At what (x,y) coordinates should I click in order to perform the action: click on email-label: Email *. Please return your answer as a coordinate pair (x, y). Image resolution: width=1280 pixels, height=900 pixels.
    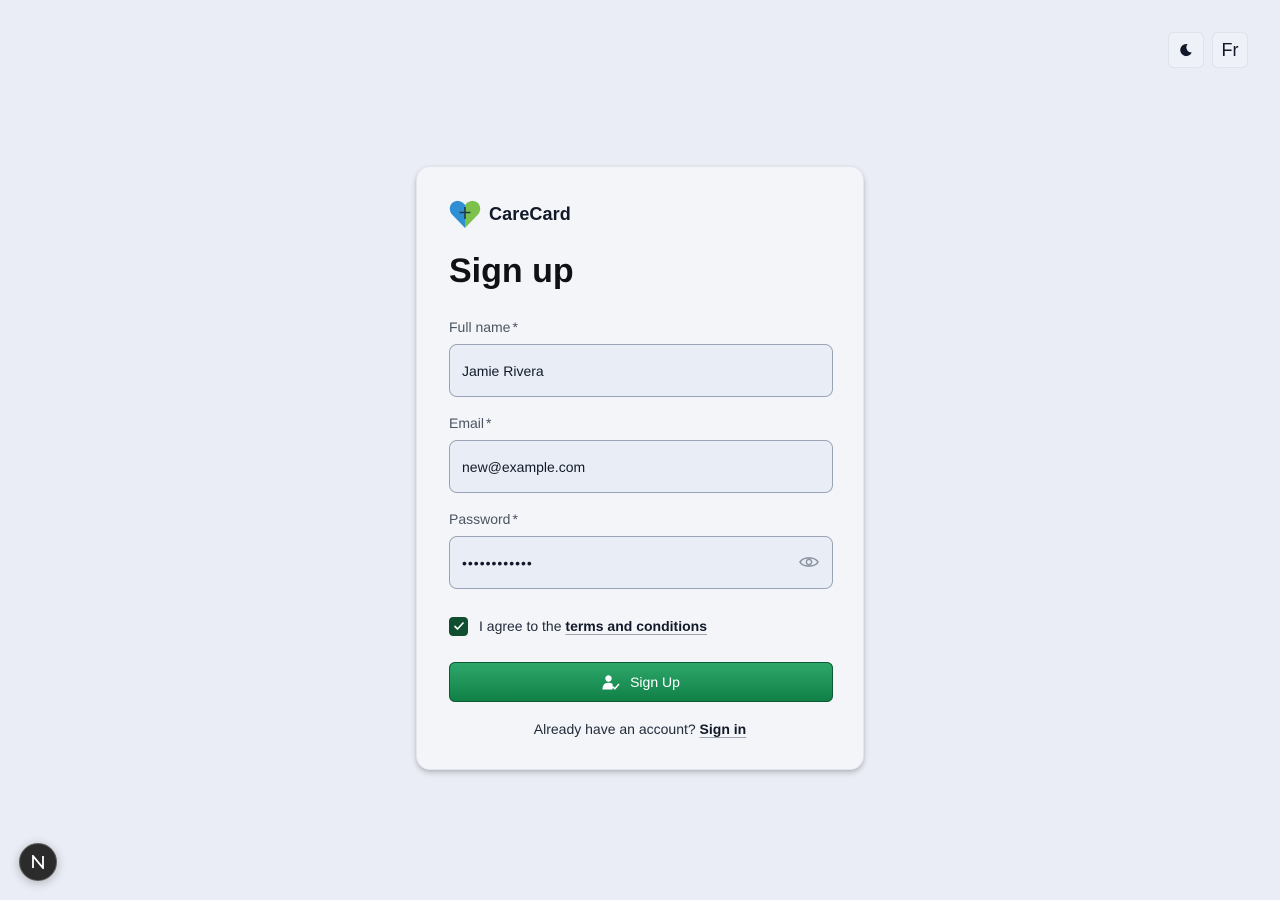
    Looking at the image, I should click on (470, 423).